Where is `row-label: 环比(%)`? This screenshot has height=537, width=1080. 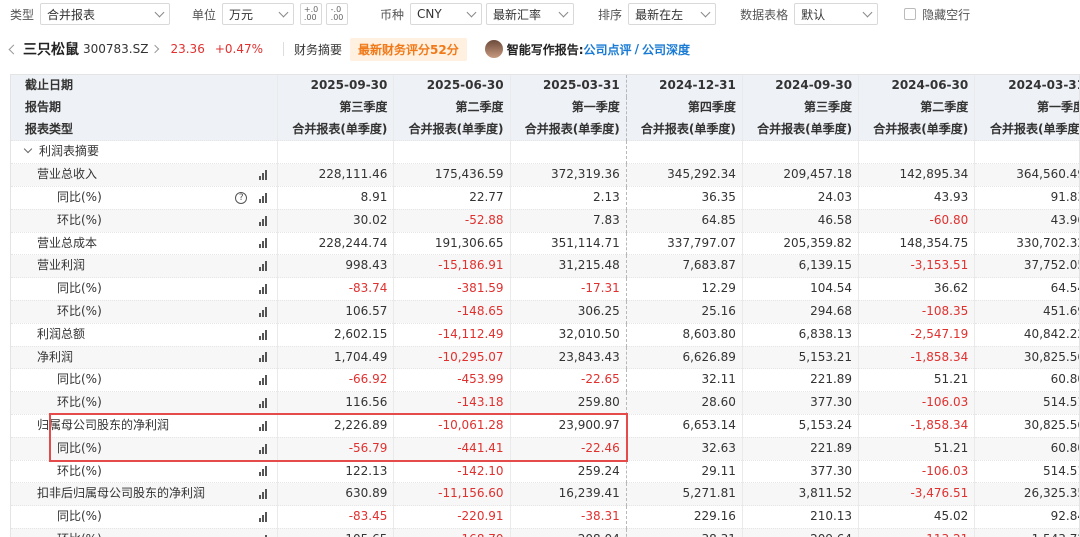 row-label: 环比(%) is located at coordinates (79, 402).